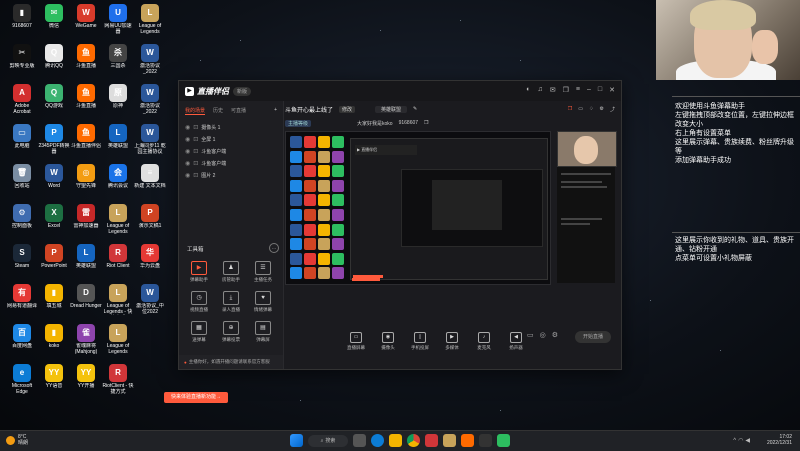 The image size is (800, 451). What do you see at coordinates (388, 341) in the screenshot?
I see `control-button: ◉ 摄像头` at bounding box center [388, 341].